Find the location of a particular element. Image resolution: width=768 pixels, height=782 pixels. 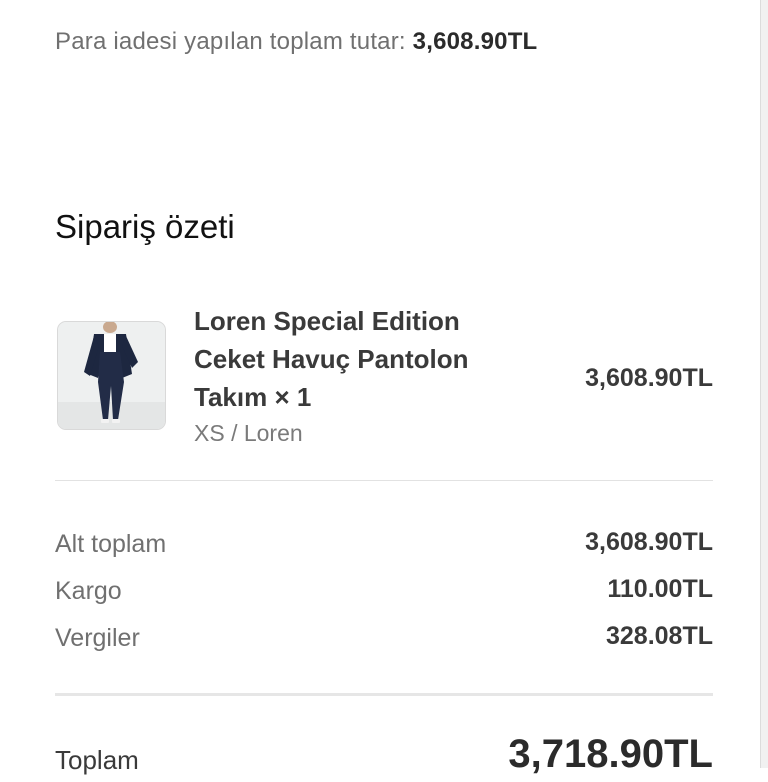

shipping-row: Kargo 110.00TL is located at coordinates (384, 592).